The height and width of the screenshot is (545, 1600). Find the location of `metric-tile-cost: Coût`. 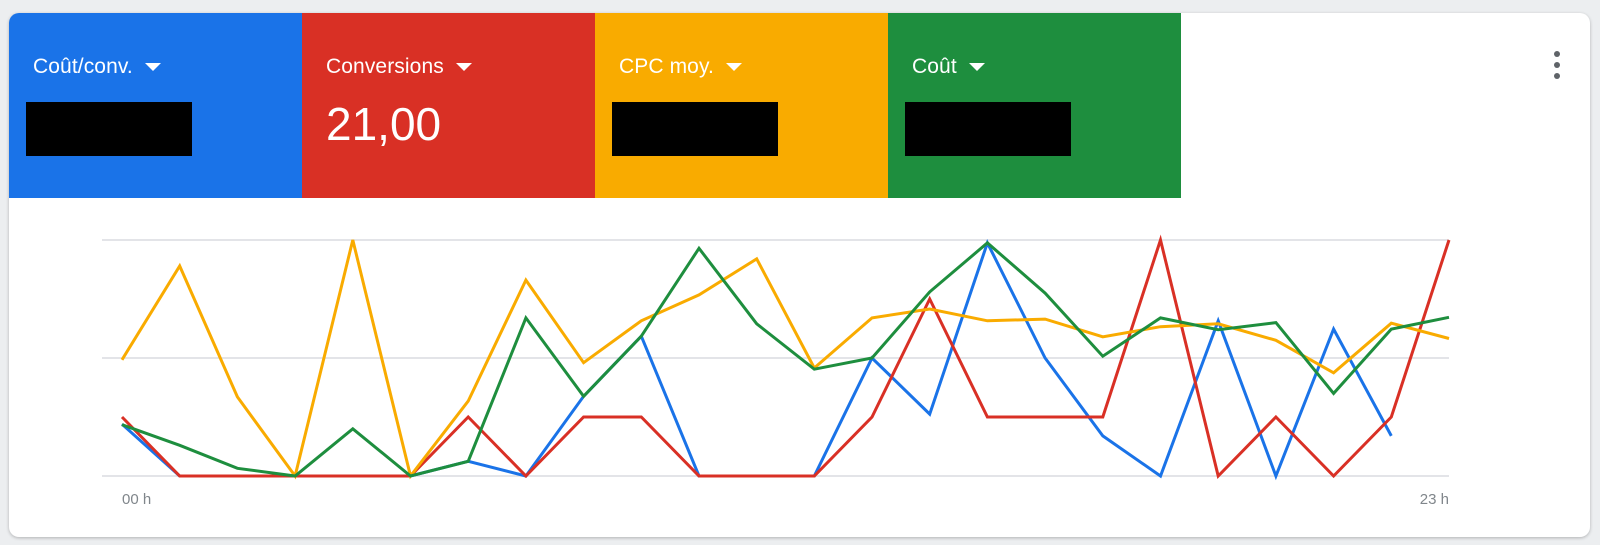

metric-tile-cost: Coût is located at coordinates (1034, 105).